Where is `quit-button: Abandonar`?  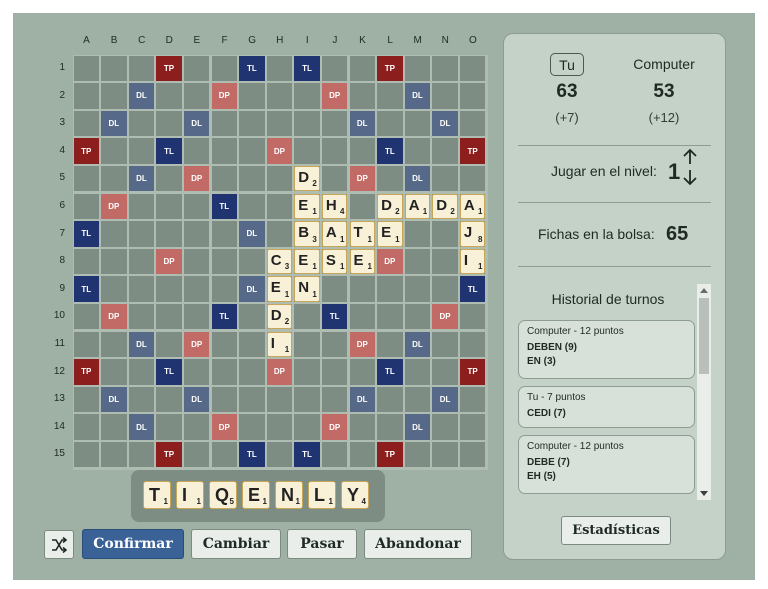
quit-button: Abandonar is located at coordinates (418, 544).